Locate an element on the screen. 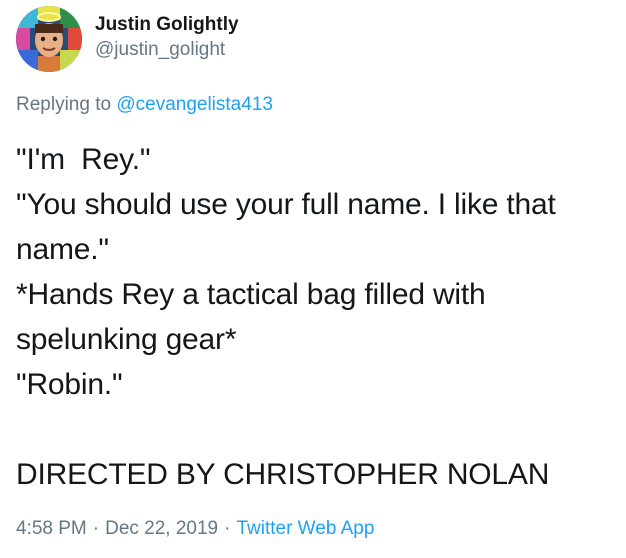  tweet-text-line: spelunking gear* is located at coordinates (126, 339).